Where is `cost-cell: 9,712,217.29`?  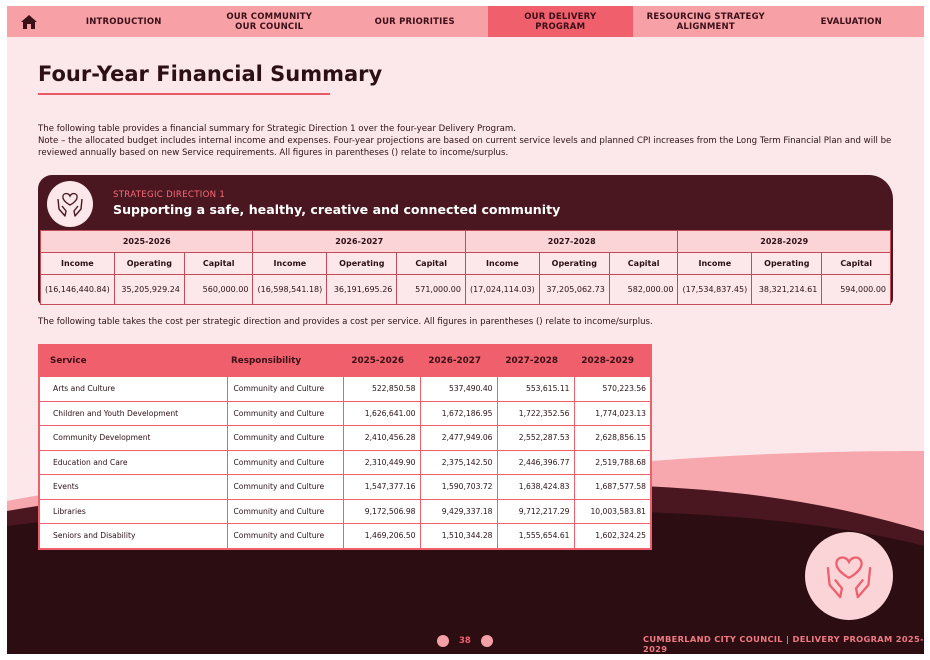 cost-cell: 9,712,217.29 is located at coordinates (535, 511).